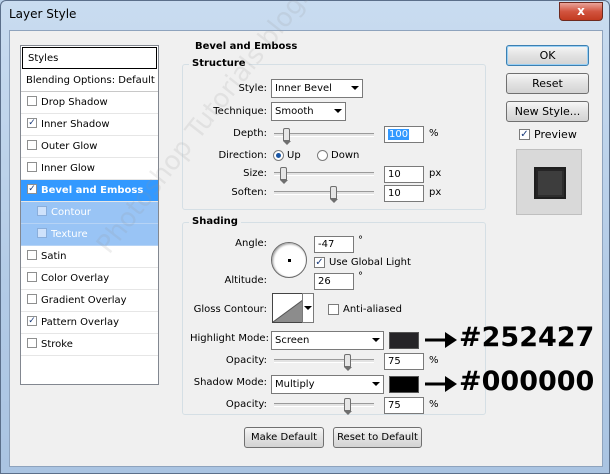  I want to click on style-item-label: Stroke, so click(57, 344).